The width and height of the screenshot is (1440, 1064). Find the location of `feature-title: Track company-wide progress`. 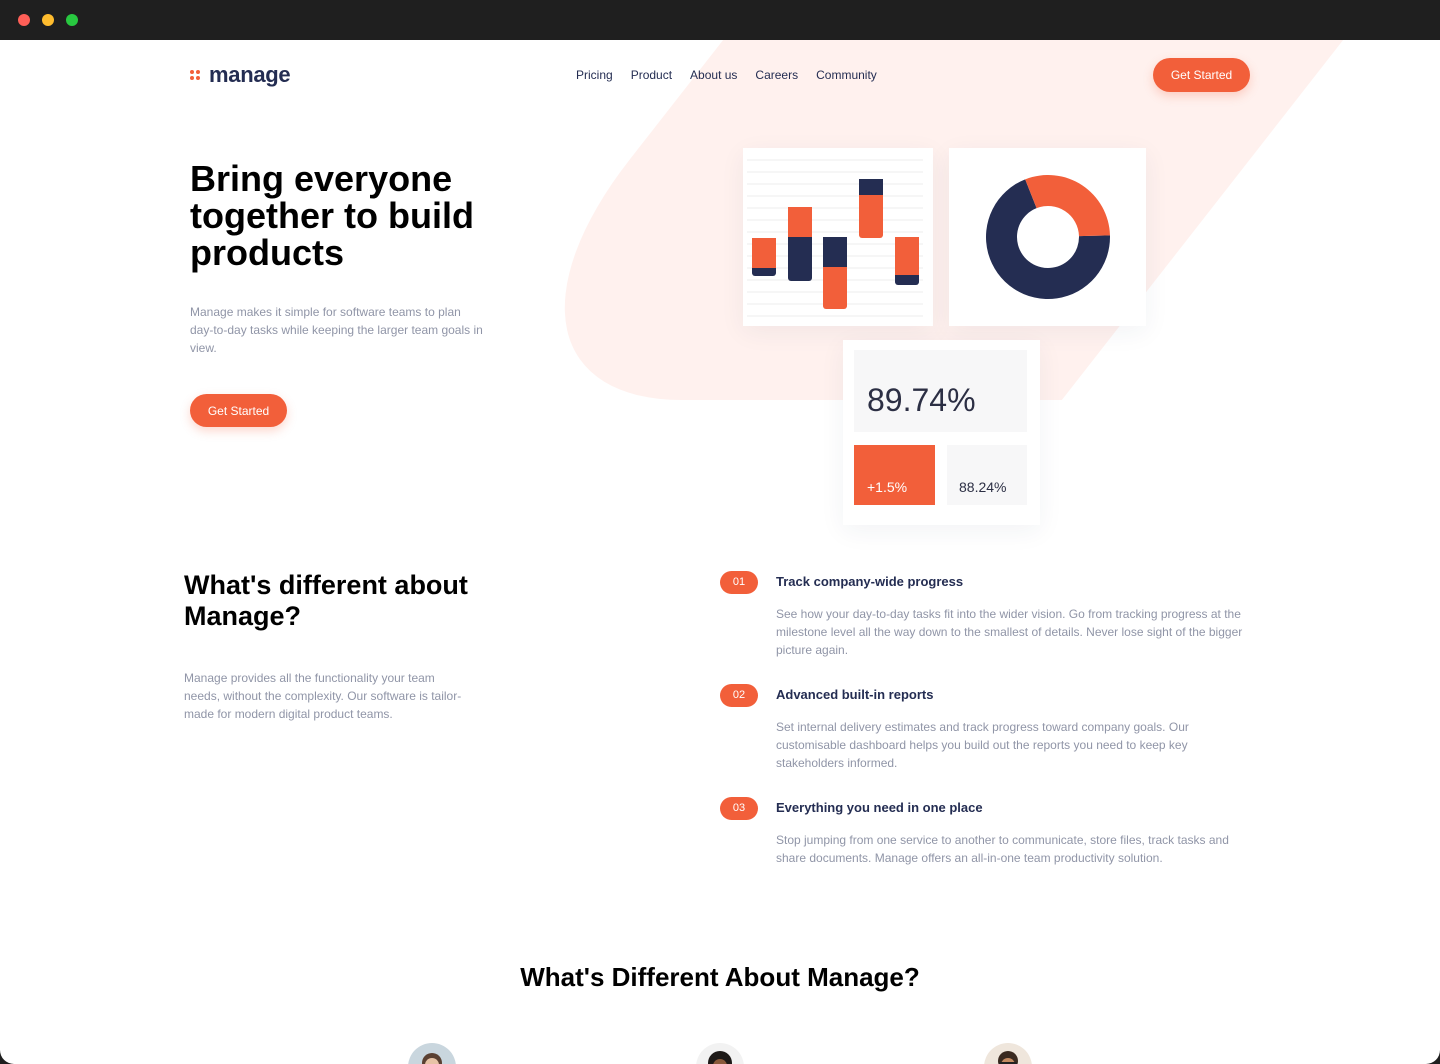

feature-title: Track company-wide progress is located at coordinates (870, 581).